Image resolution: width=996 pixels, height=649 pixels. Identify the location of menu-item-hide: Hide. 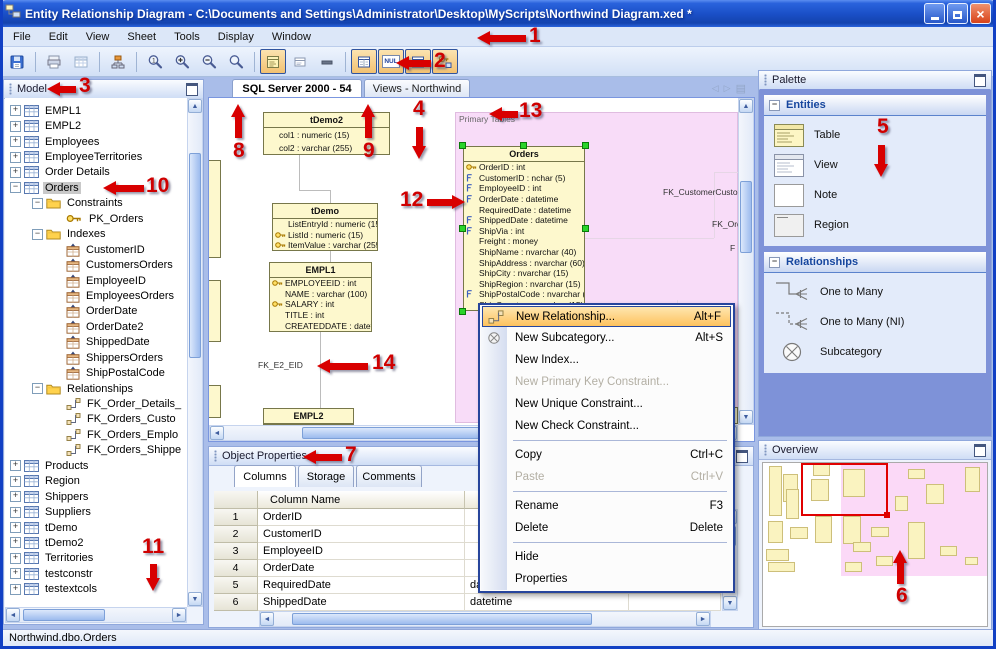
(606, 557).